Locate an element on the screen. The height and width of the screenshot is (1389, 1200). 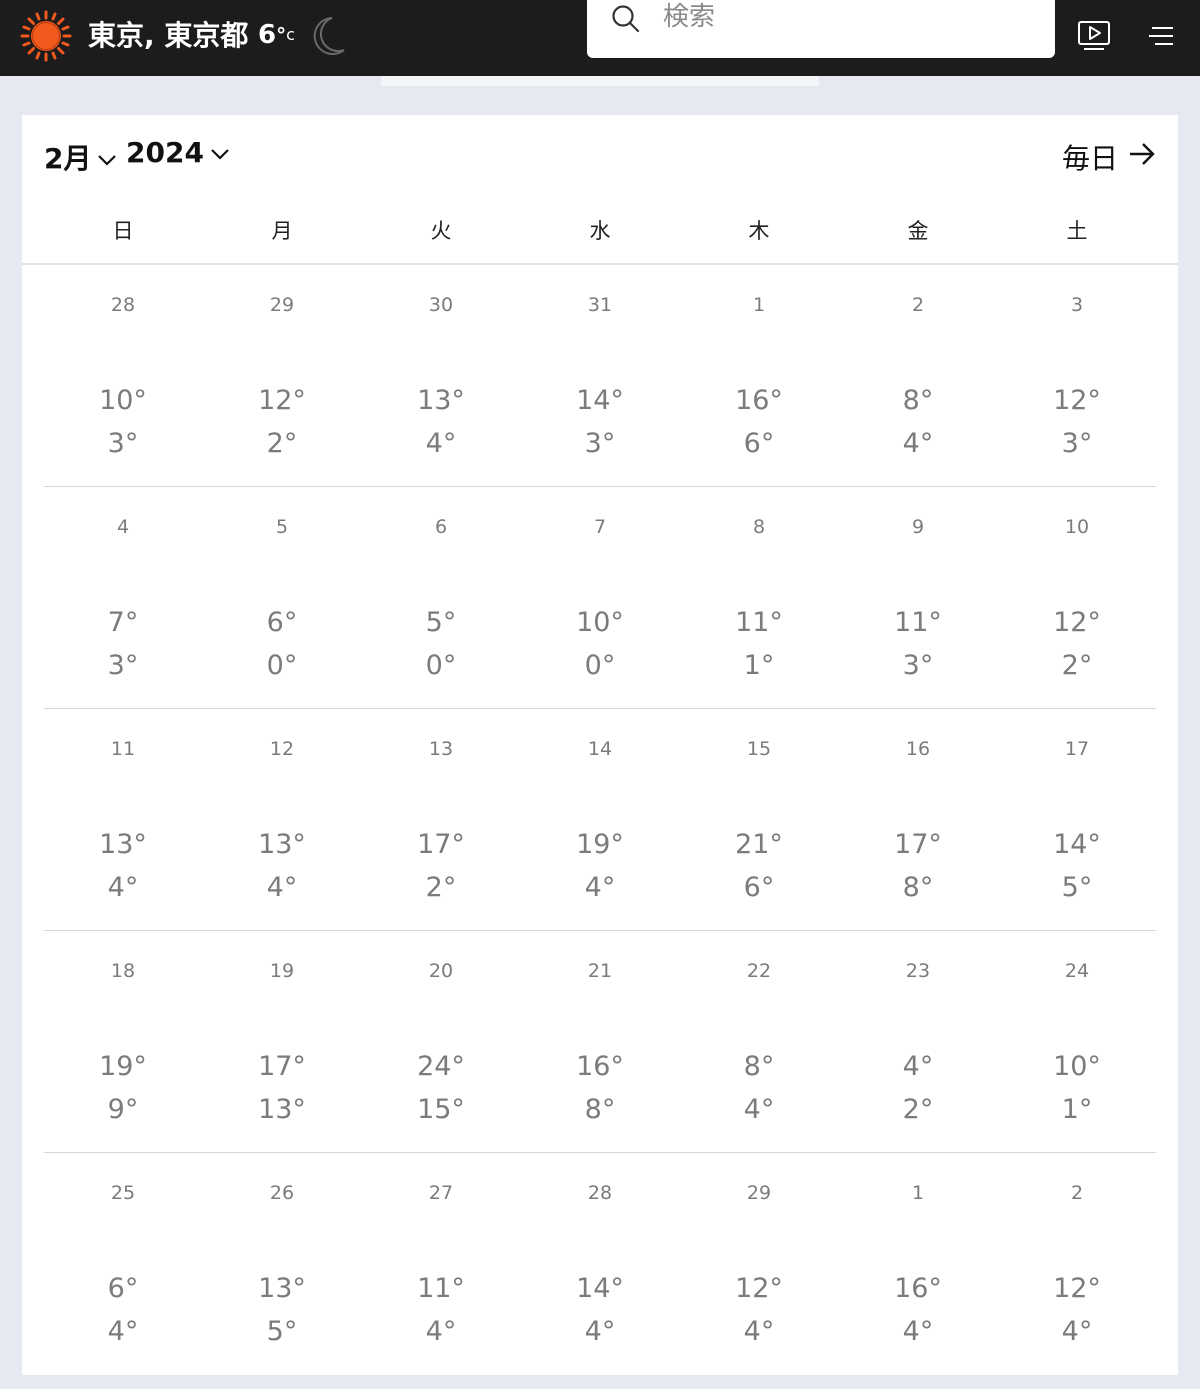
temperature-value: 6 is located at coordinates (267, 35).